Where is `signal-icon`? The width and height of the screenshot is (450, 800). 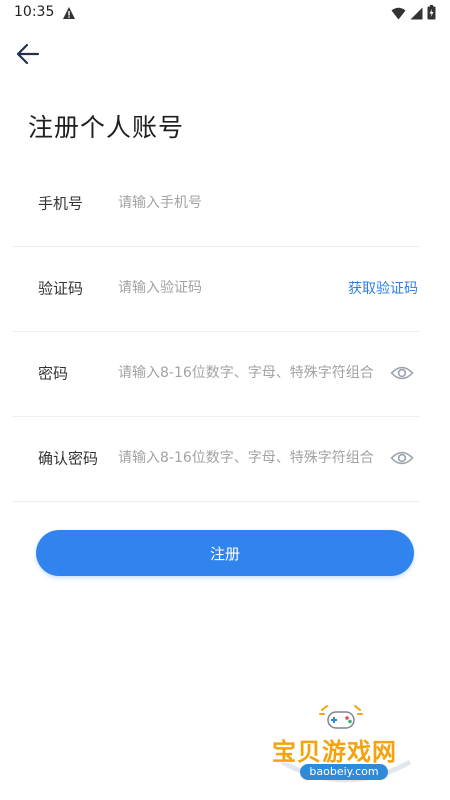
signal-icon is located at coordinates (416, 14).